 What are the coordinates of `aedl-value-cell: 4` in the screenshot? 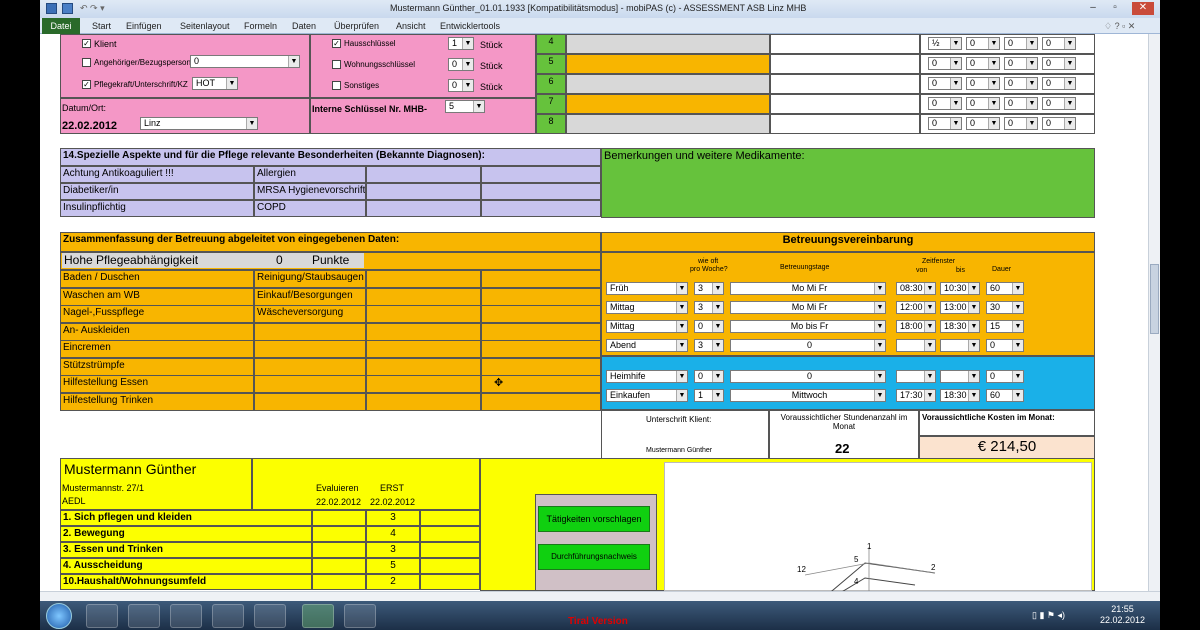 It's located at (393, 534).